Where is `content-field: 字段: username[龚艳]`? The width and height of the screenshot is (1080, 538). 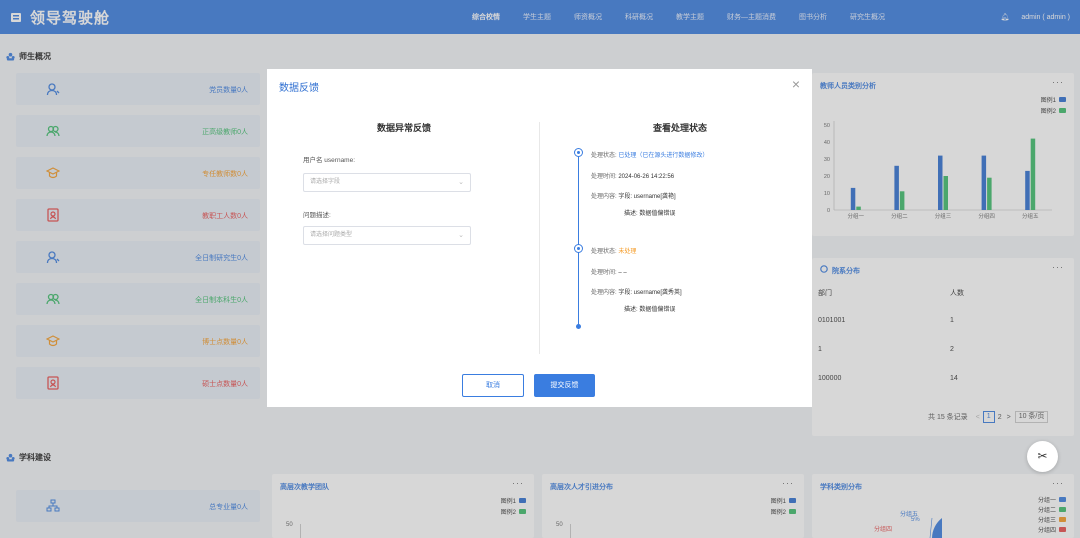
content-field: 字段: username[龚艳] is located at coordinates (647, 197).